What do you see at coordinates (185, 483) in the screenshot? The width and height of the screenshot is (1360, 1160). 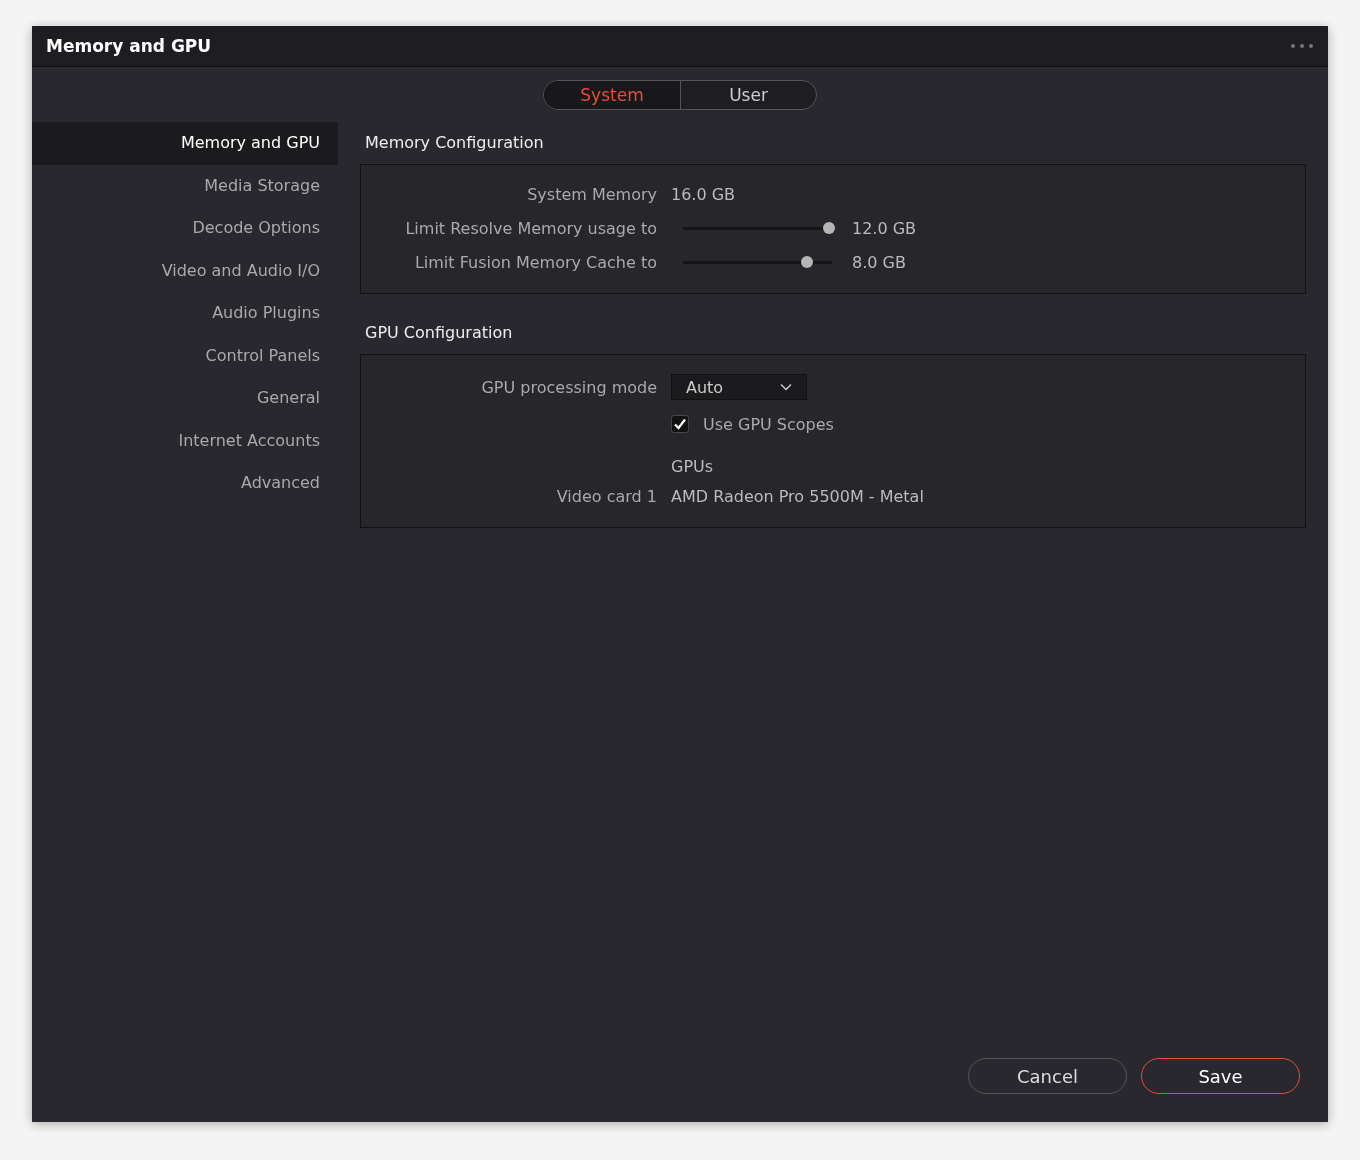 I see `sidebar-item: Advanced` at bounding box center [185, 483].